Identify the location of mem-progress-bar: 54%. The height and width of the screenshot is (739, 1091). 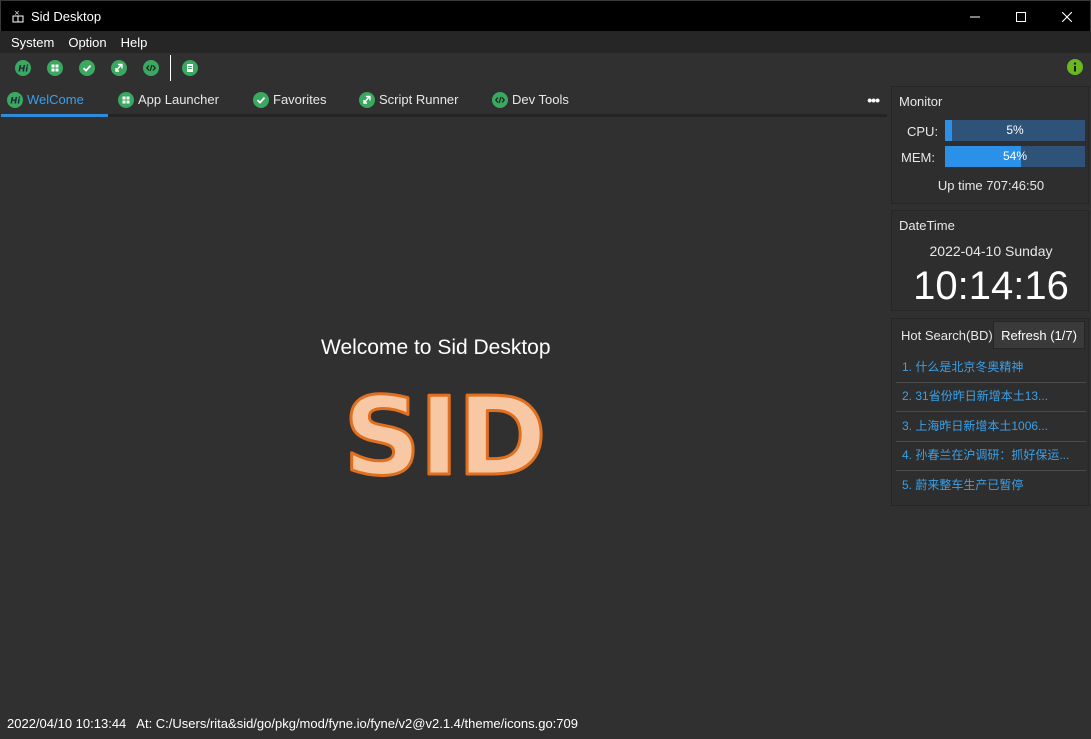
(1015, 156).